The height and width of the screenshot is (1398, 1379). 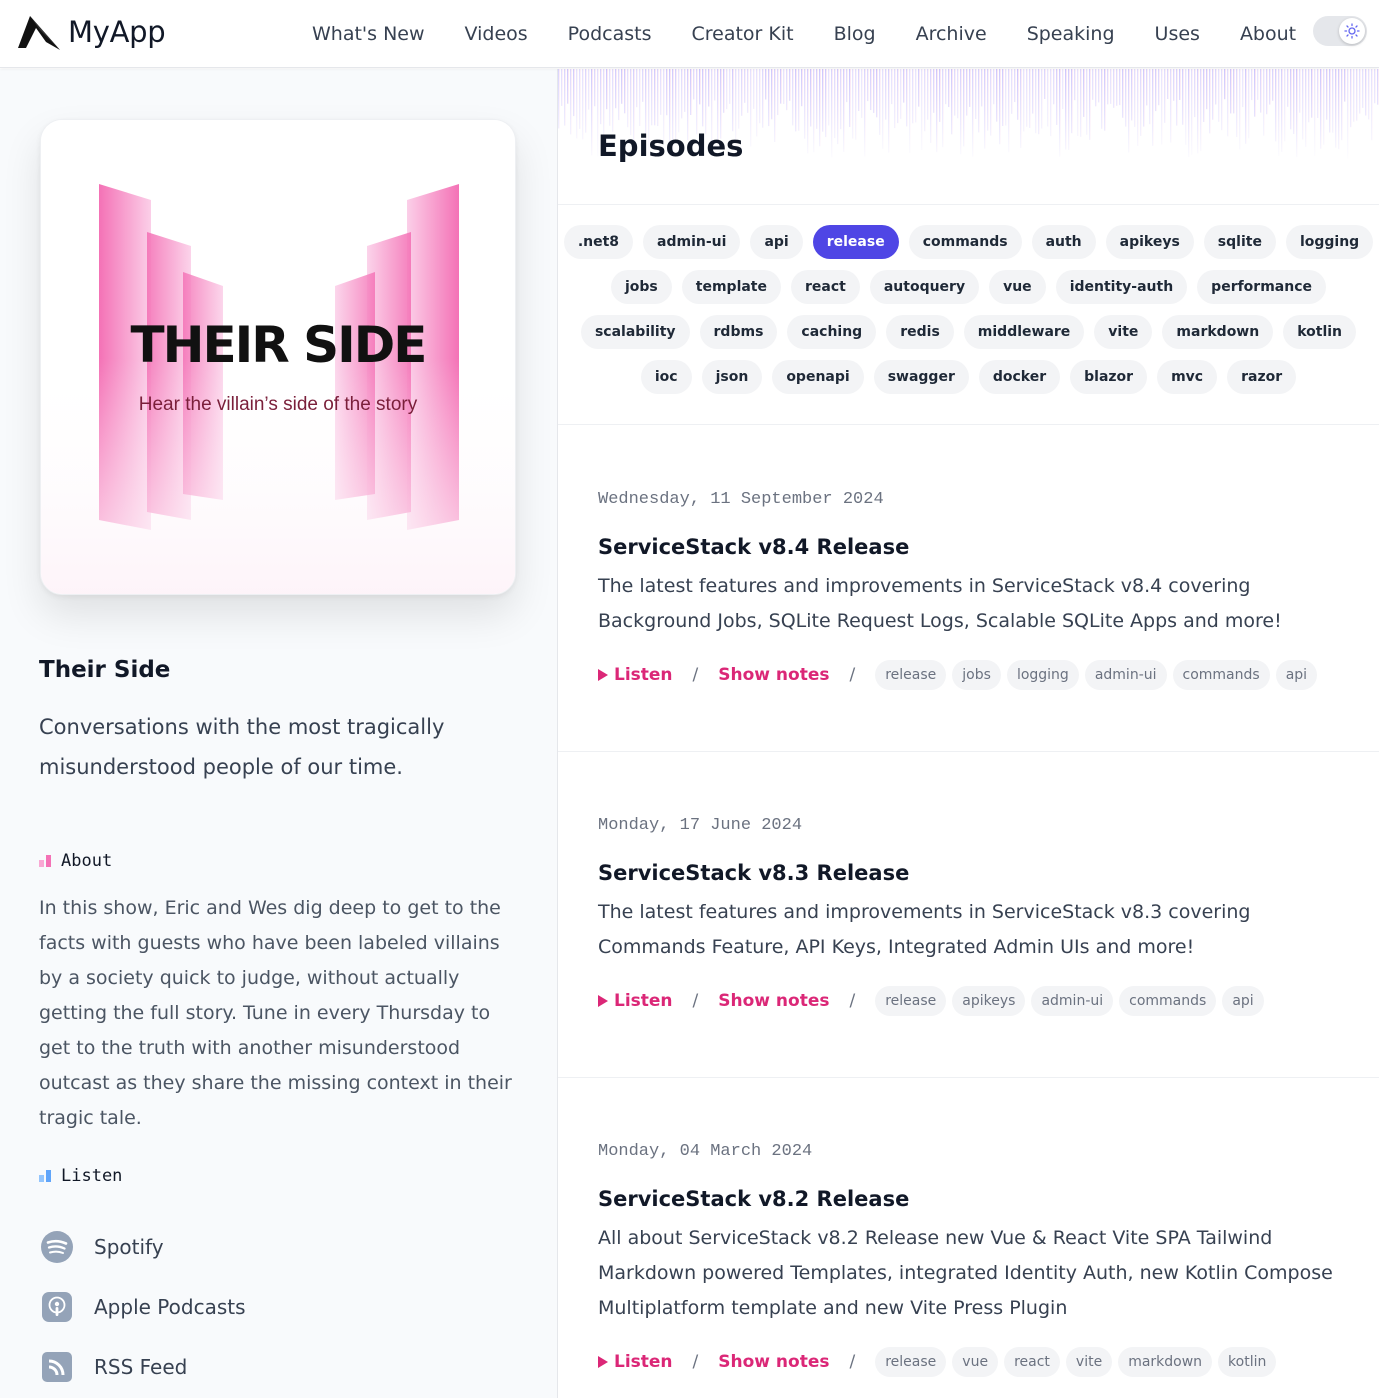 What do you see at coordinates (818, 377) in the screenshot?
I see `tag-filter-openapi: openapi` at bounding box center [818, 377].